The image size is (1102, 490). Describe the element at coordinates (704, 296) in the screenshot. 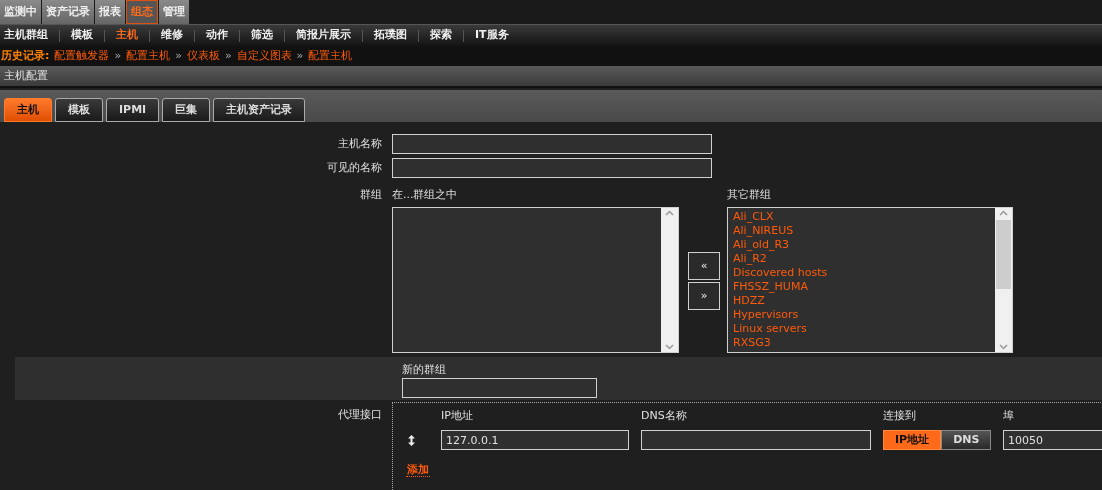

I see `move-right-button: »` at that location.